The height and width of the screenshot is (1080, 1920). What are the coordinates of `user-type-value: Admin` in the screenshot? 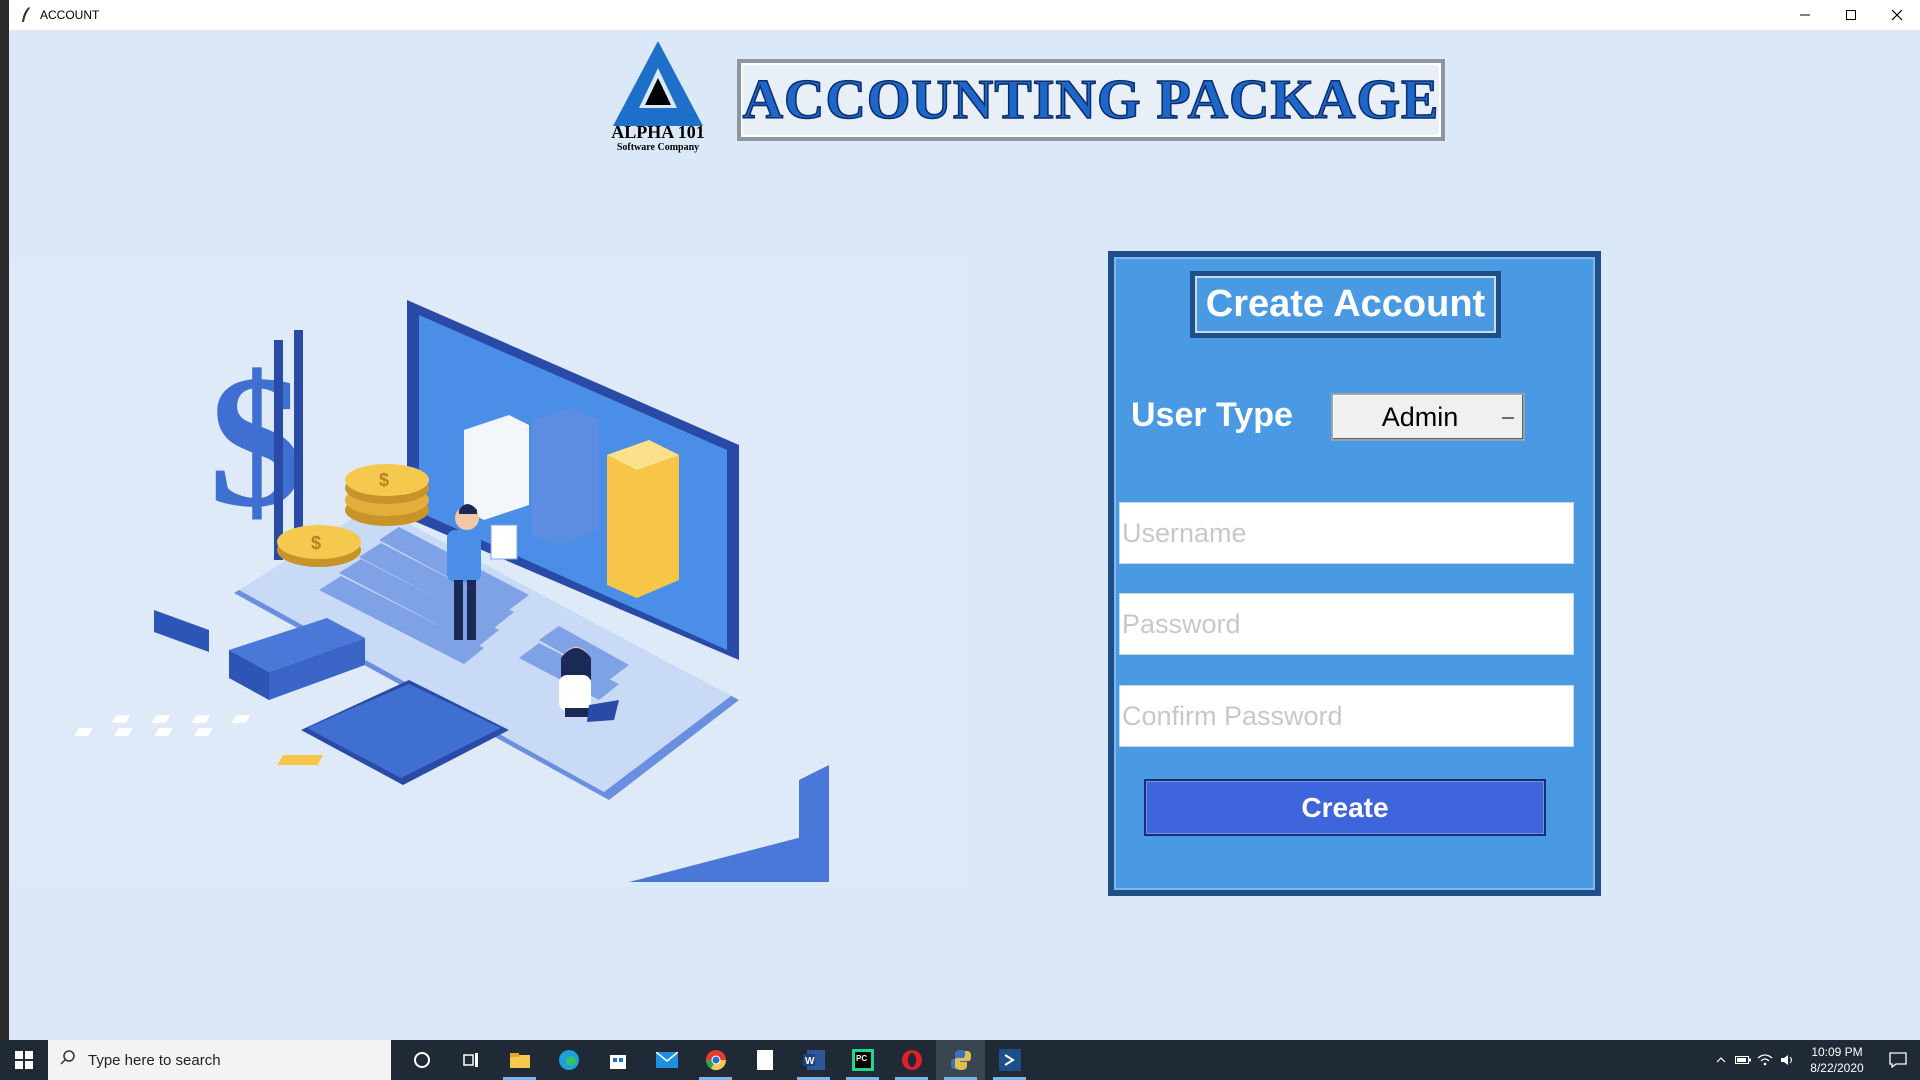 It's located at (1420, 416).